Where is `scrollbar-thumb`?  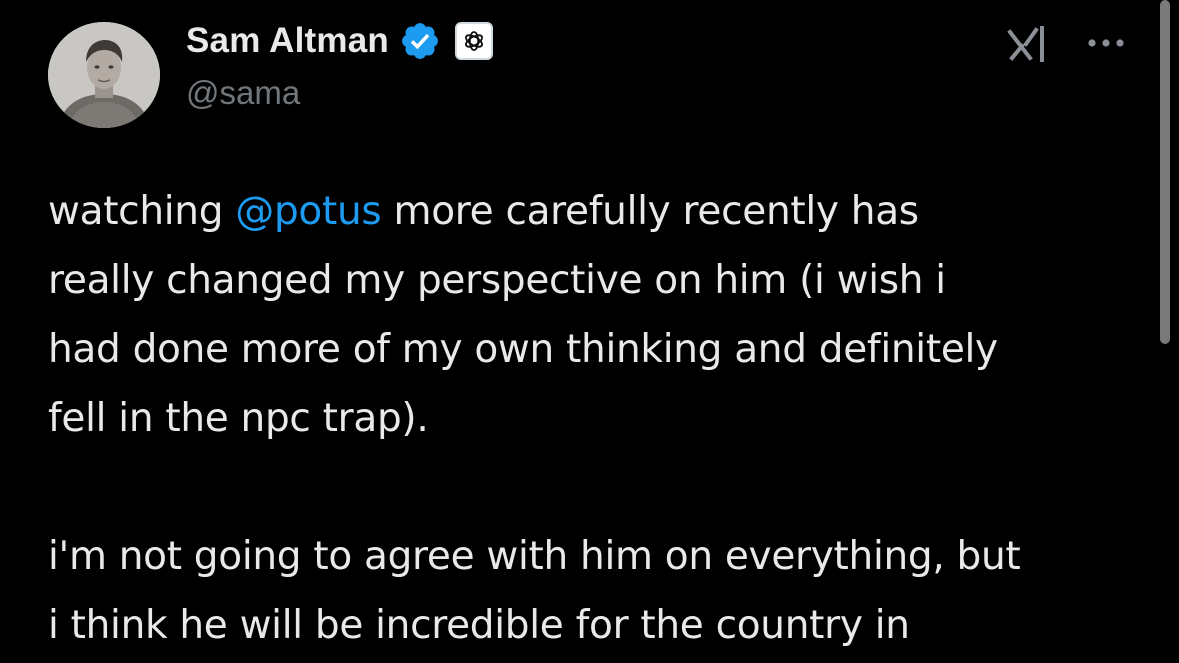 scrollbar-thumb is located at coordinates (1165, 172).